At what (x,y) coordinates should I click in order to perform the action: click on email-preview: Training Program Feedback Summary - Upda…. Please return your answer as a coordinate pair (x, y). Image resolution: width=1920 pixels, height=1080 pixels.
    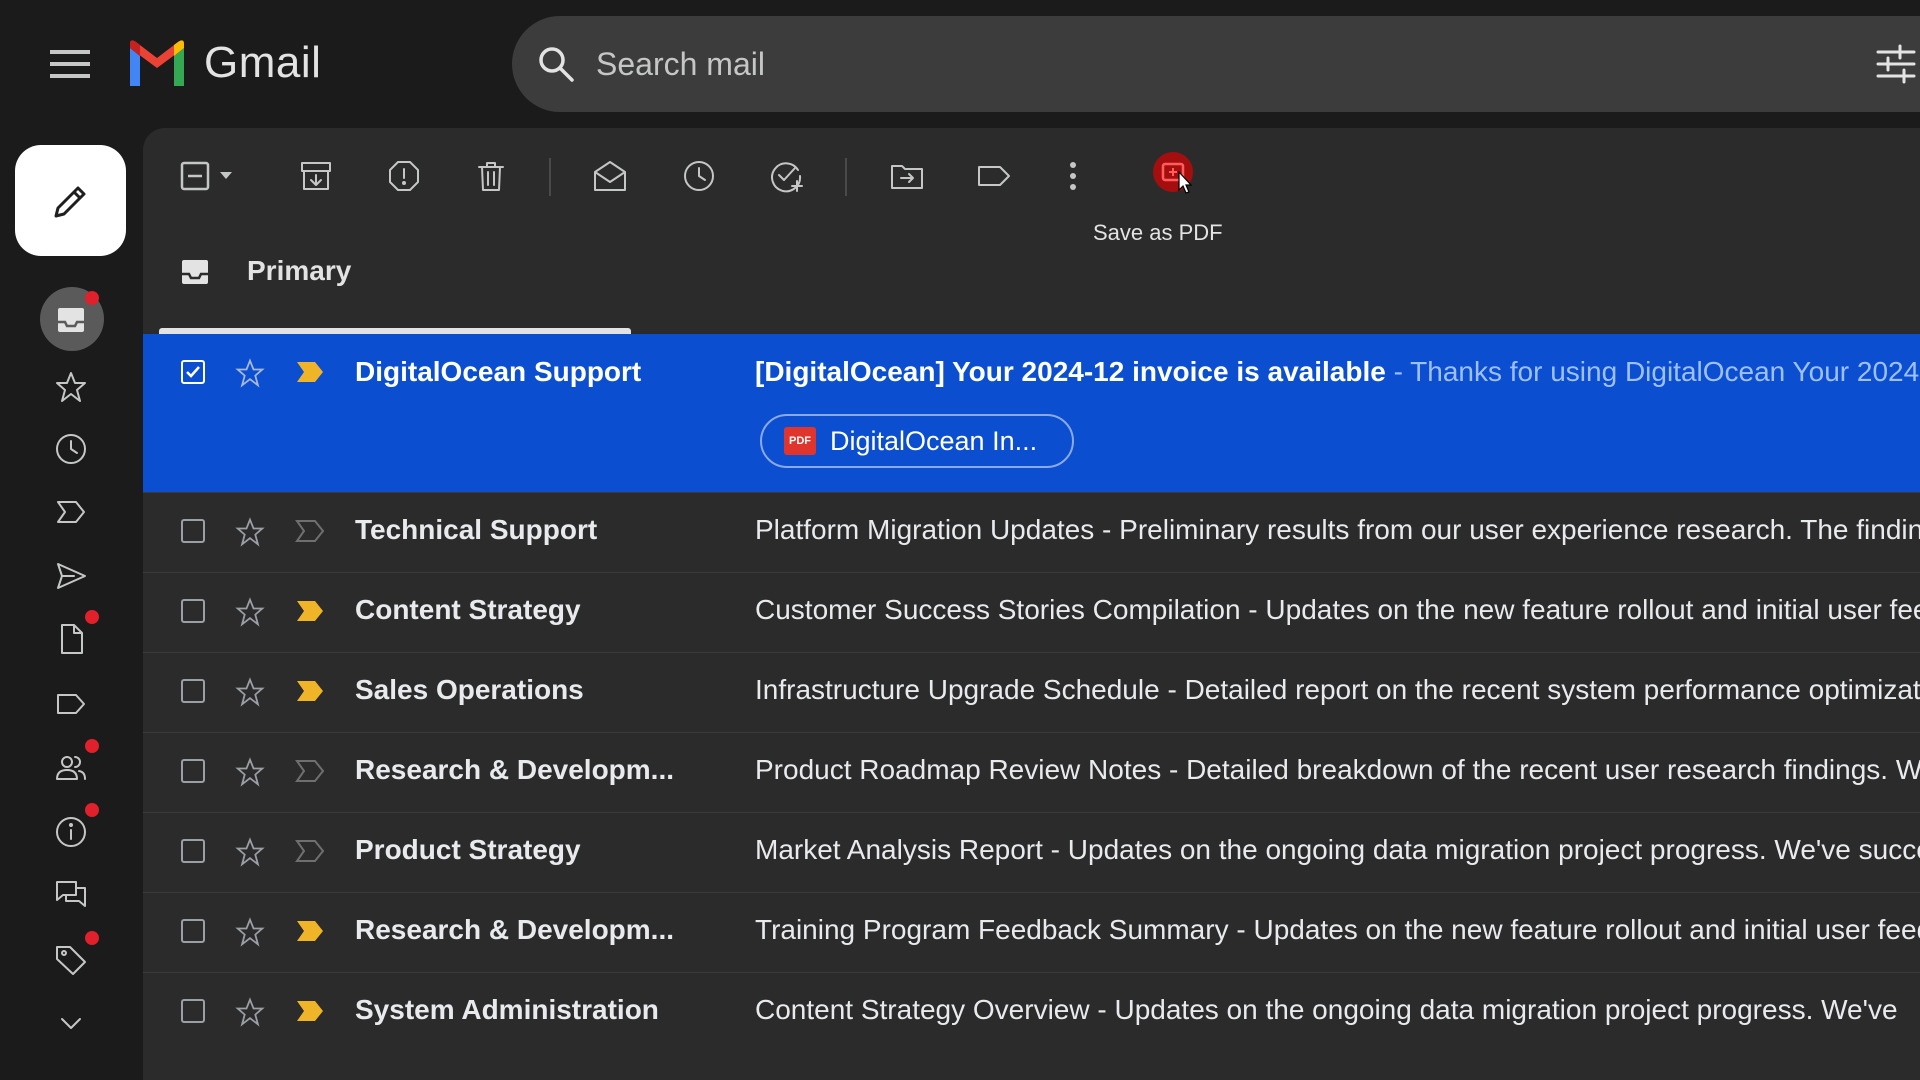
    Looking at the image, I should click on (1337, 930).